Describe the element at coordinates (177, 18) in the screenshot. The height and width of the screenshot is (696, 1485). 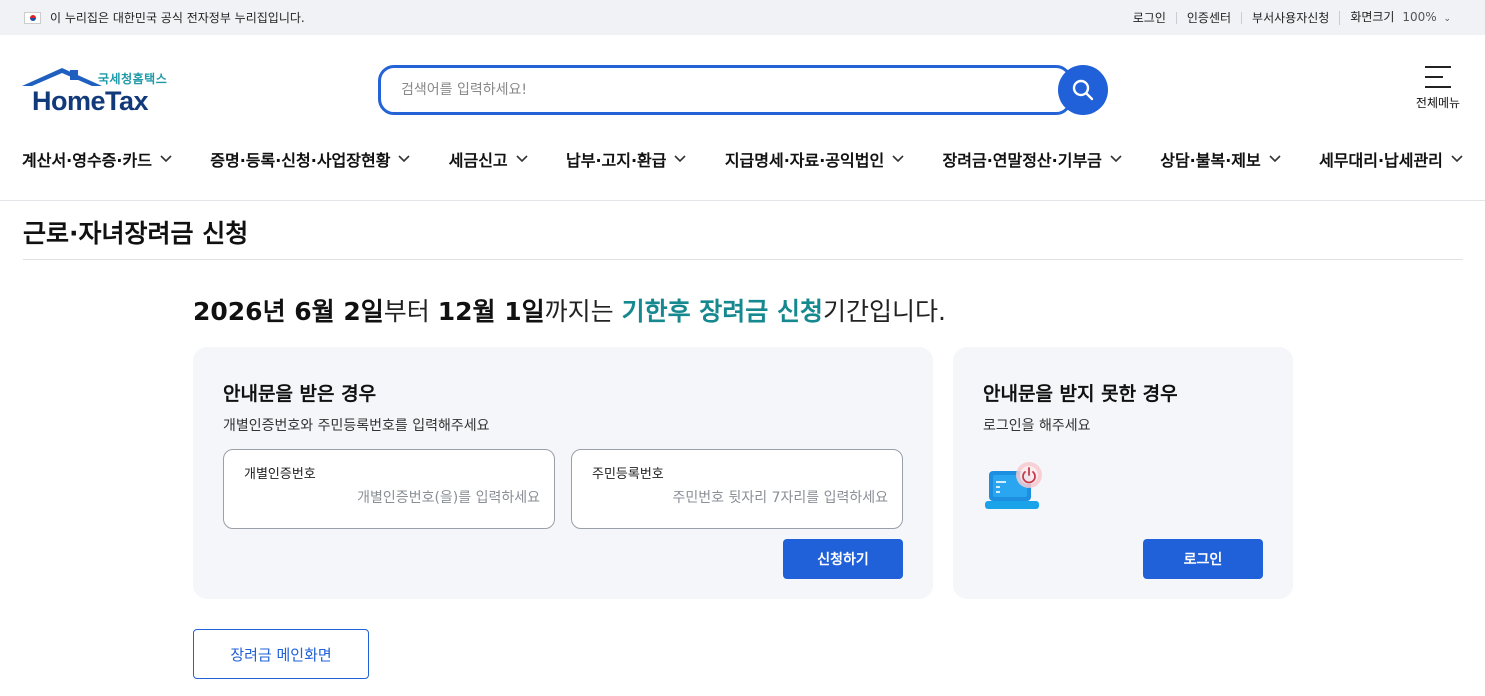
I see `gov-notice-text: 이 누리집은 대한민국 공식 전자정부 누리집입니다.` at that location.